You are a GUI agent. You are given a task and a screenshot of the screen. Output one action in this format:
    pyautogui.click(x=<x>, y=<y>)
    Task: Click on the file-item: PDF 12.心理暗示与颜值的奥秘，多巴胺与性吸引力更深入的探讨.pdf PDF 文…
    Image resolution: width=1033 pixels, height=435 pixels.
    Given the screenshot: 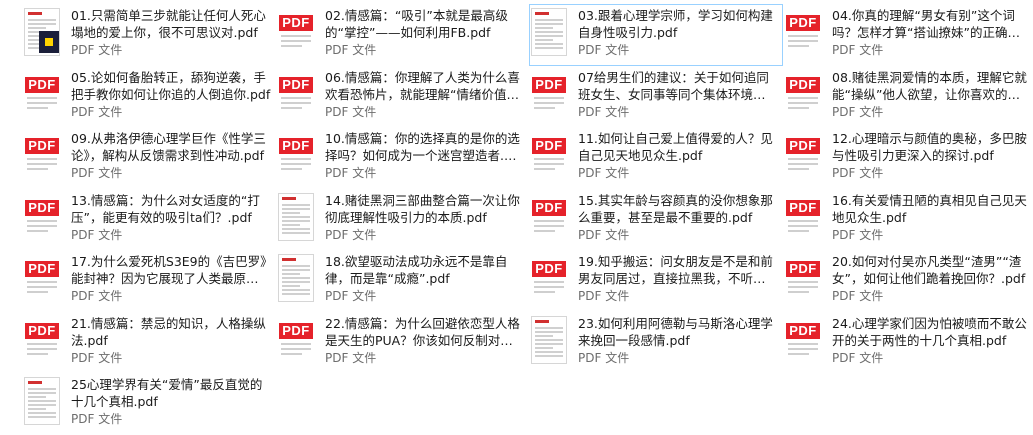 What is the action you would take?
    pyautogui.click(x=908, y=158)
    